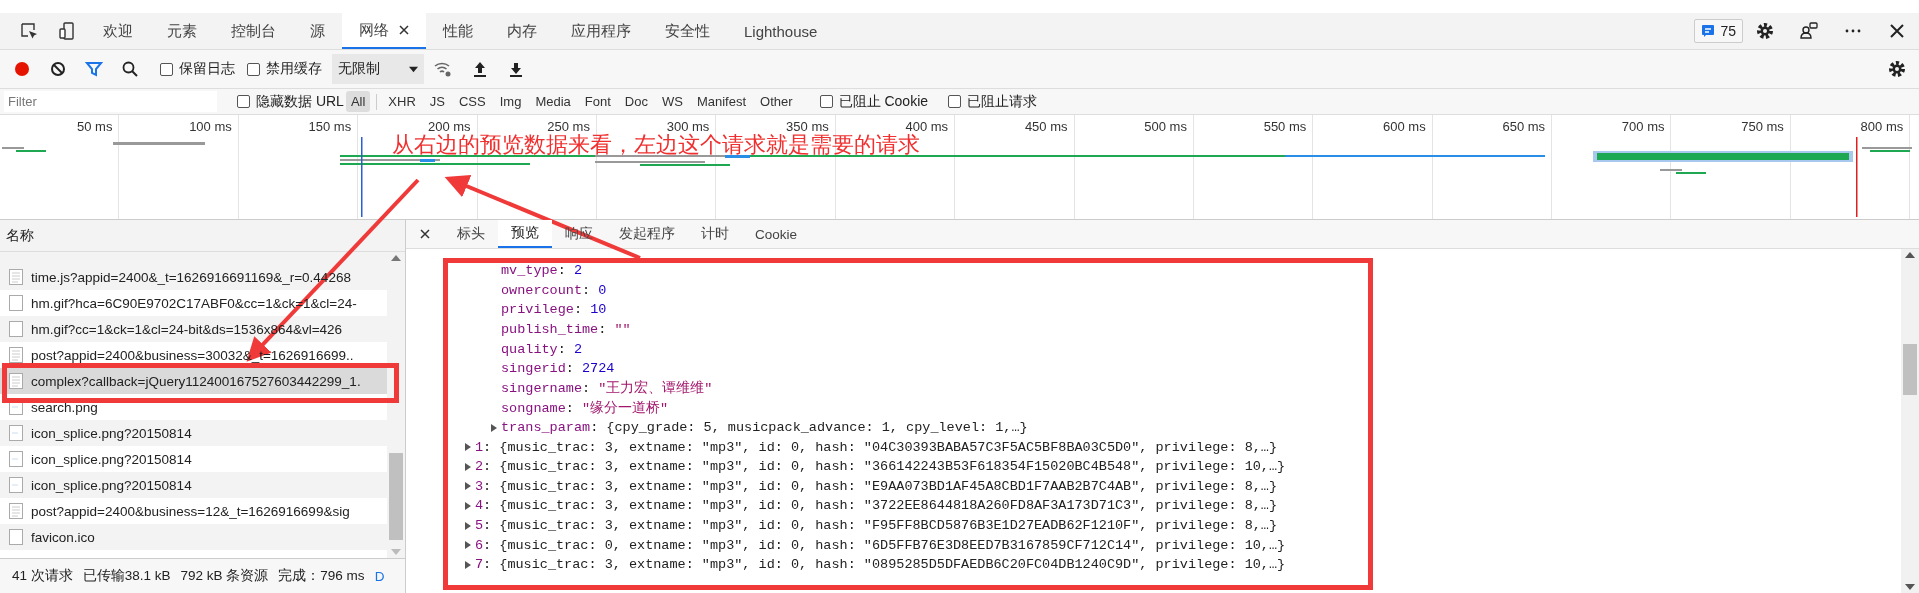 This screenshot has width=1919, height=593. What do you see at coordinates (110, 101) in the screenshot?
I see `filter-field: Filter` at bounding box center [110, 101].